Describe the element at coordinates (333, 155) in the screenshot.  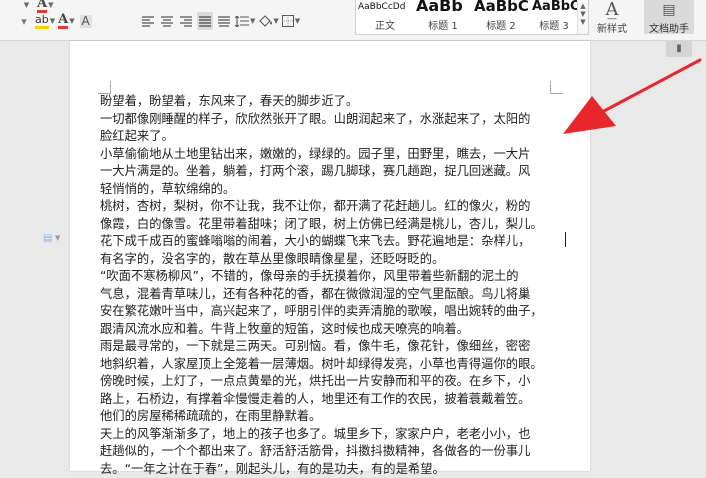
I see `text-line: 小草偷偷地从土地里钻出来，嫩嫩的，绿绿的。园子里，田野里，瞧去，一大片` at that location.